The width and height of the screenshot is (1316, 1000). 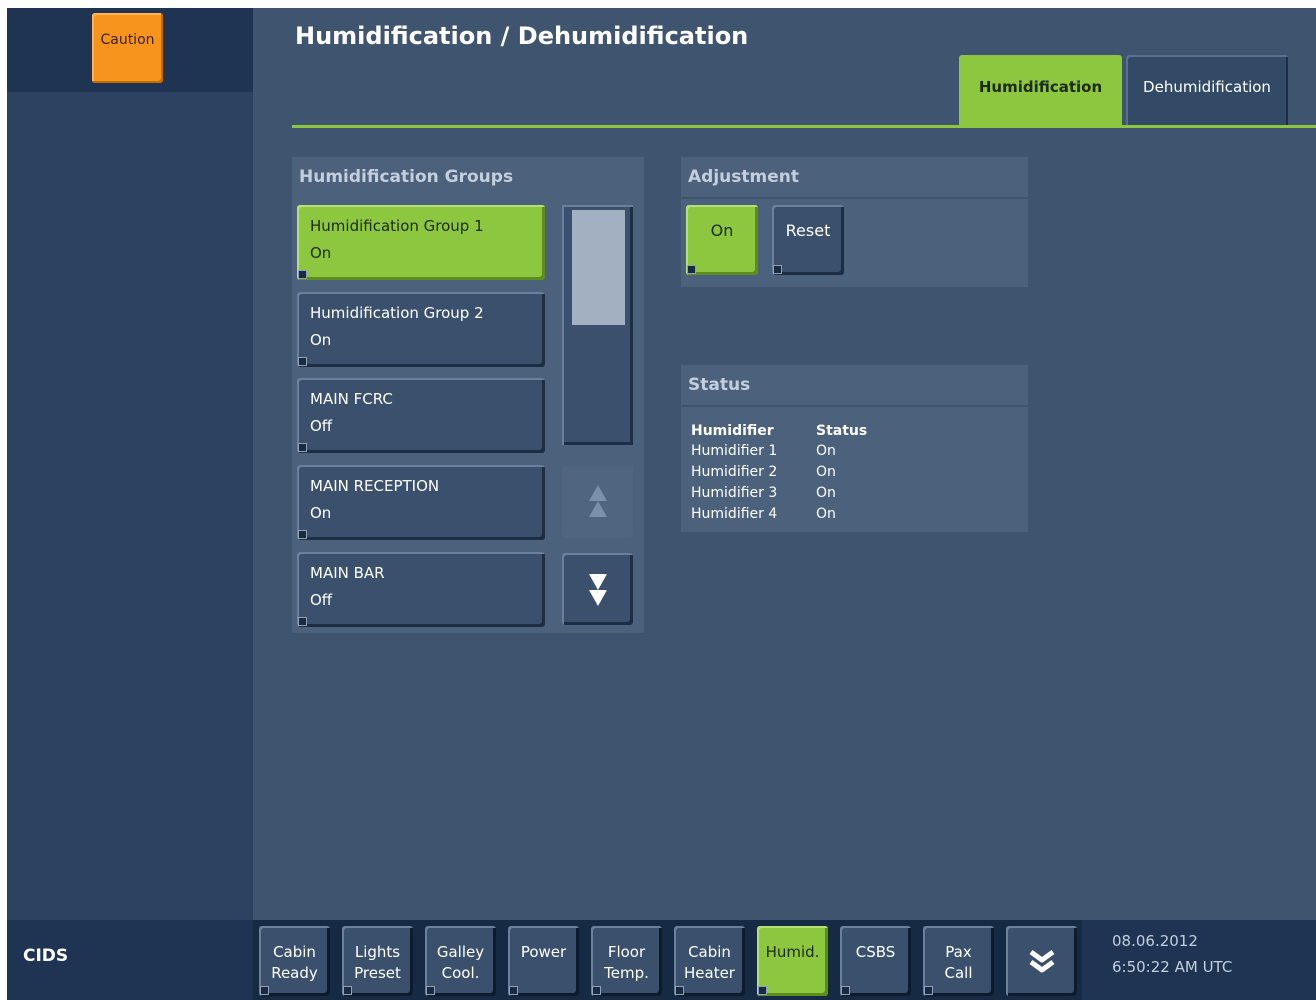 What do you see at coordinates (734, 492) in the screenshot?
I see `humidifier-name: Humidifier 3` at bounding box center [734, 492].